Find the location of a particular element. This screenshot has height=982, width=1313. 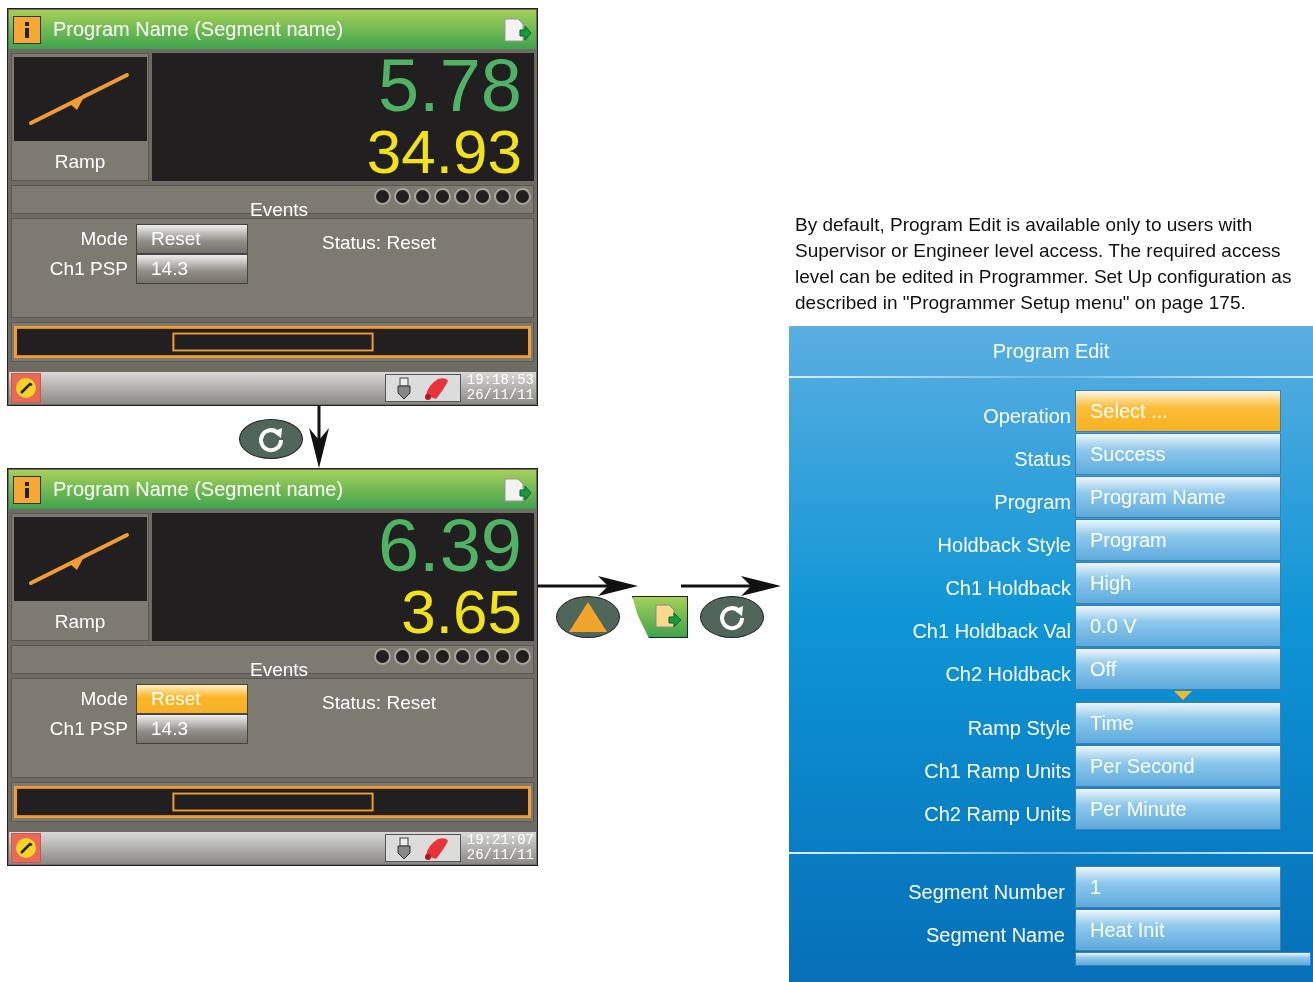

time-text: 19:21:07 is located at coordinates (500, 840).